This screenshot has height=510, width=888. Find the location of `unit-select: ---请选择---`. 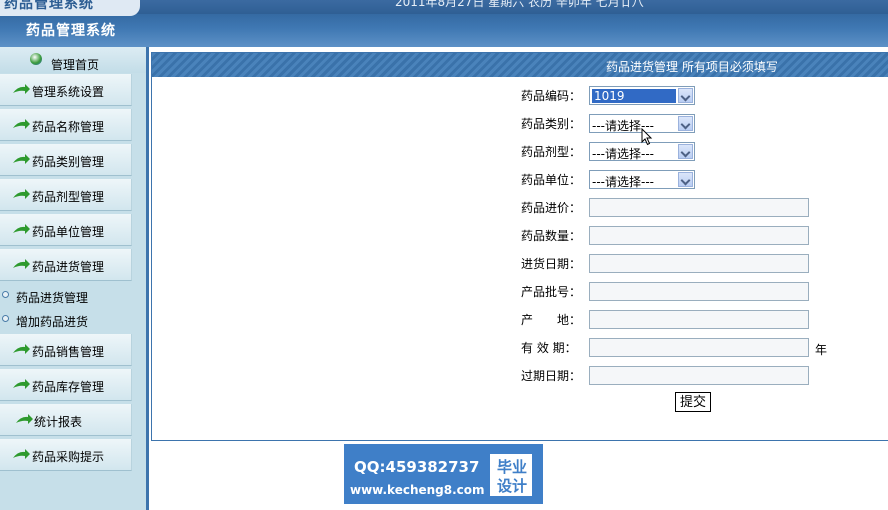

unit-select: ---请选择--- is located at coordinates (642, 179).